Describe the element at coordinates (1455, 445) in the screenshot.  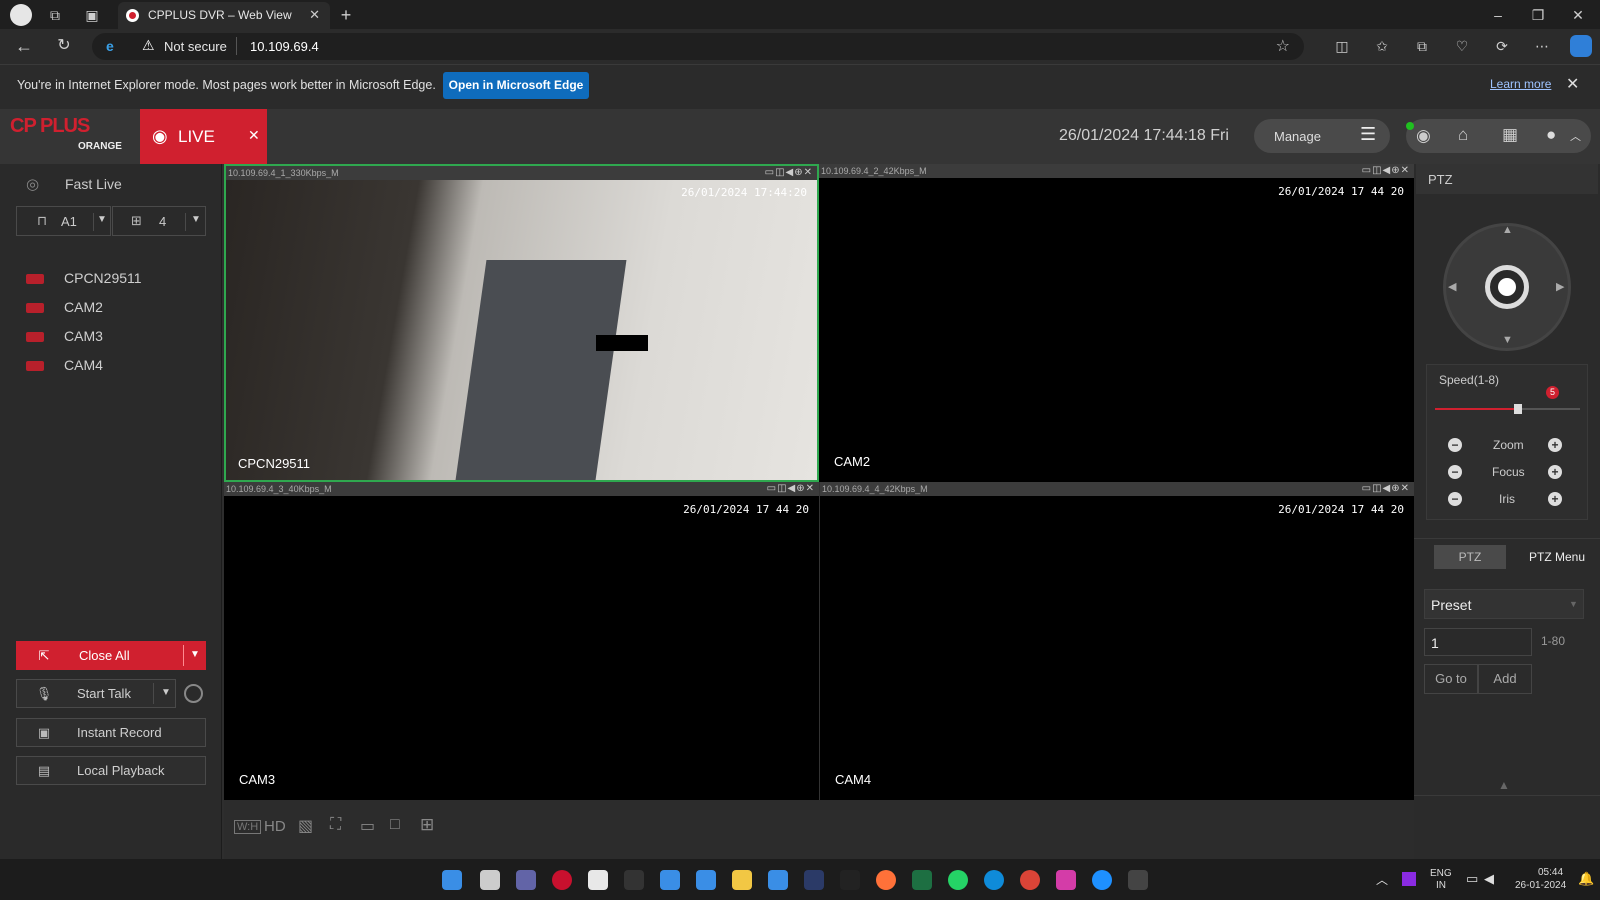
I see `zoom-out-button: −` at that location.